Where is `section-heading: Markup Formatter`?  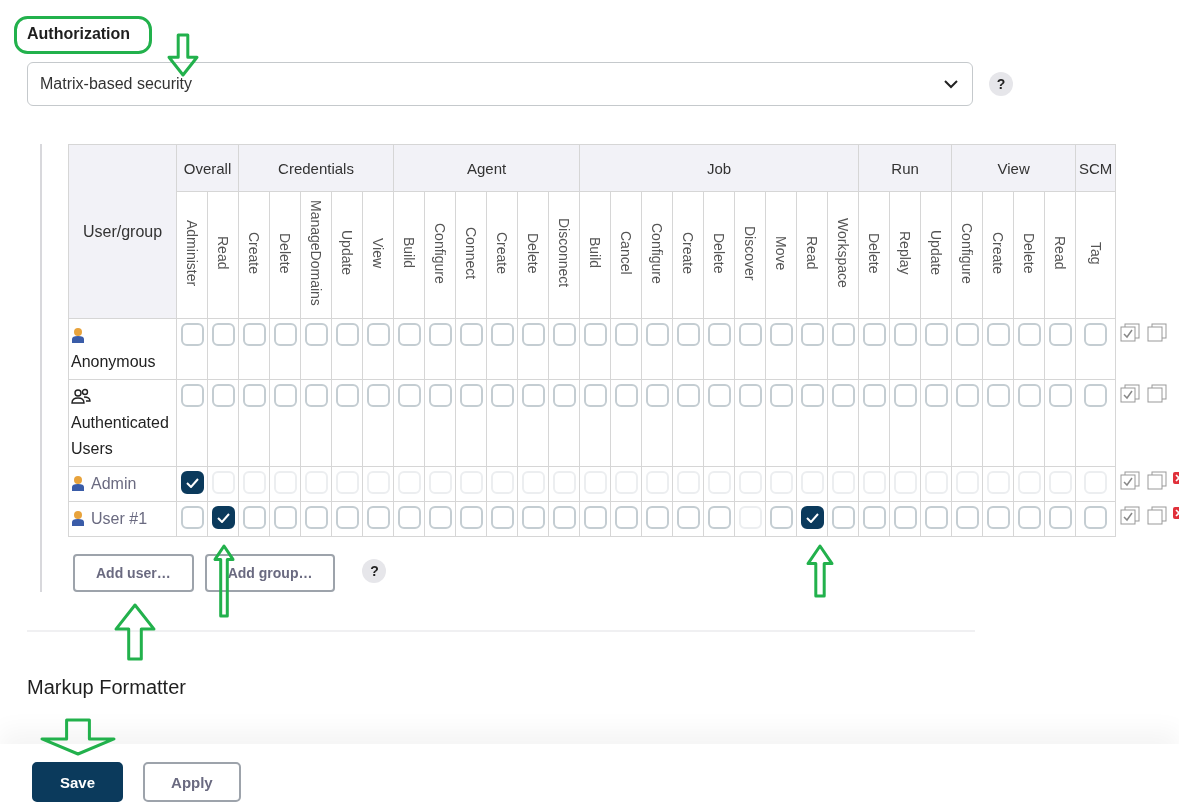 section-heading: Markup Formatter is located at coordinates (107, 687).